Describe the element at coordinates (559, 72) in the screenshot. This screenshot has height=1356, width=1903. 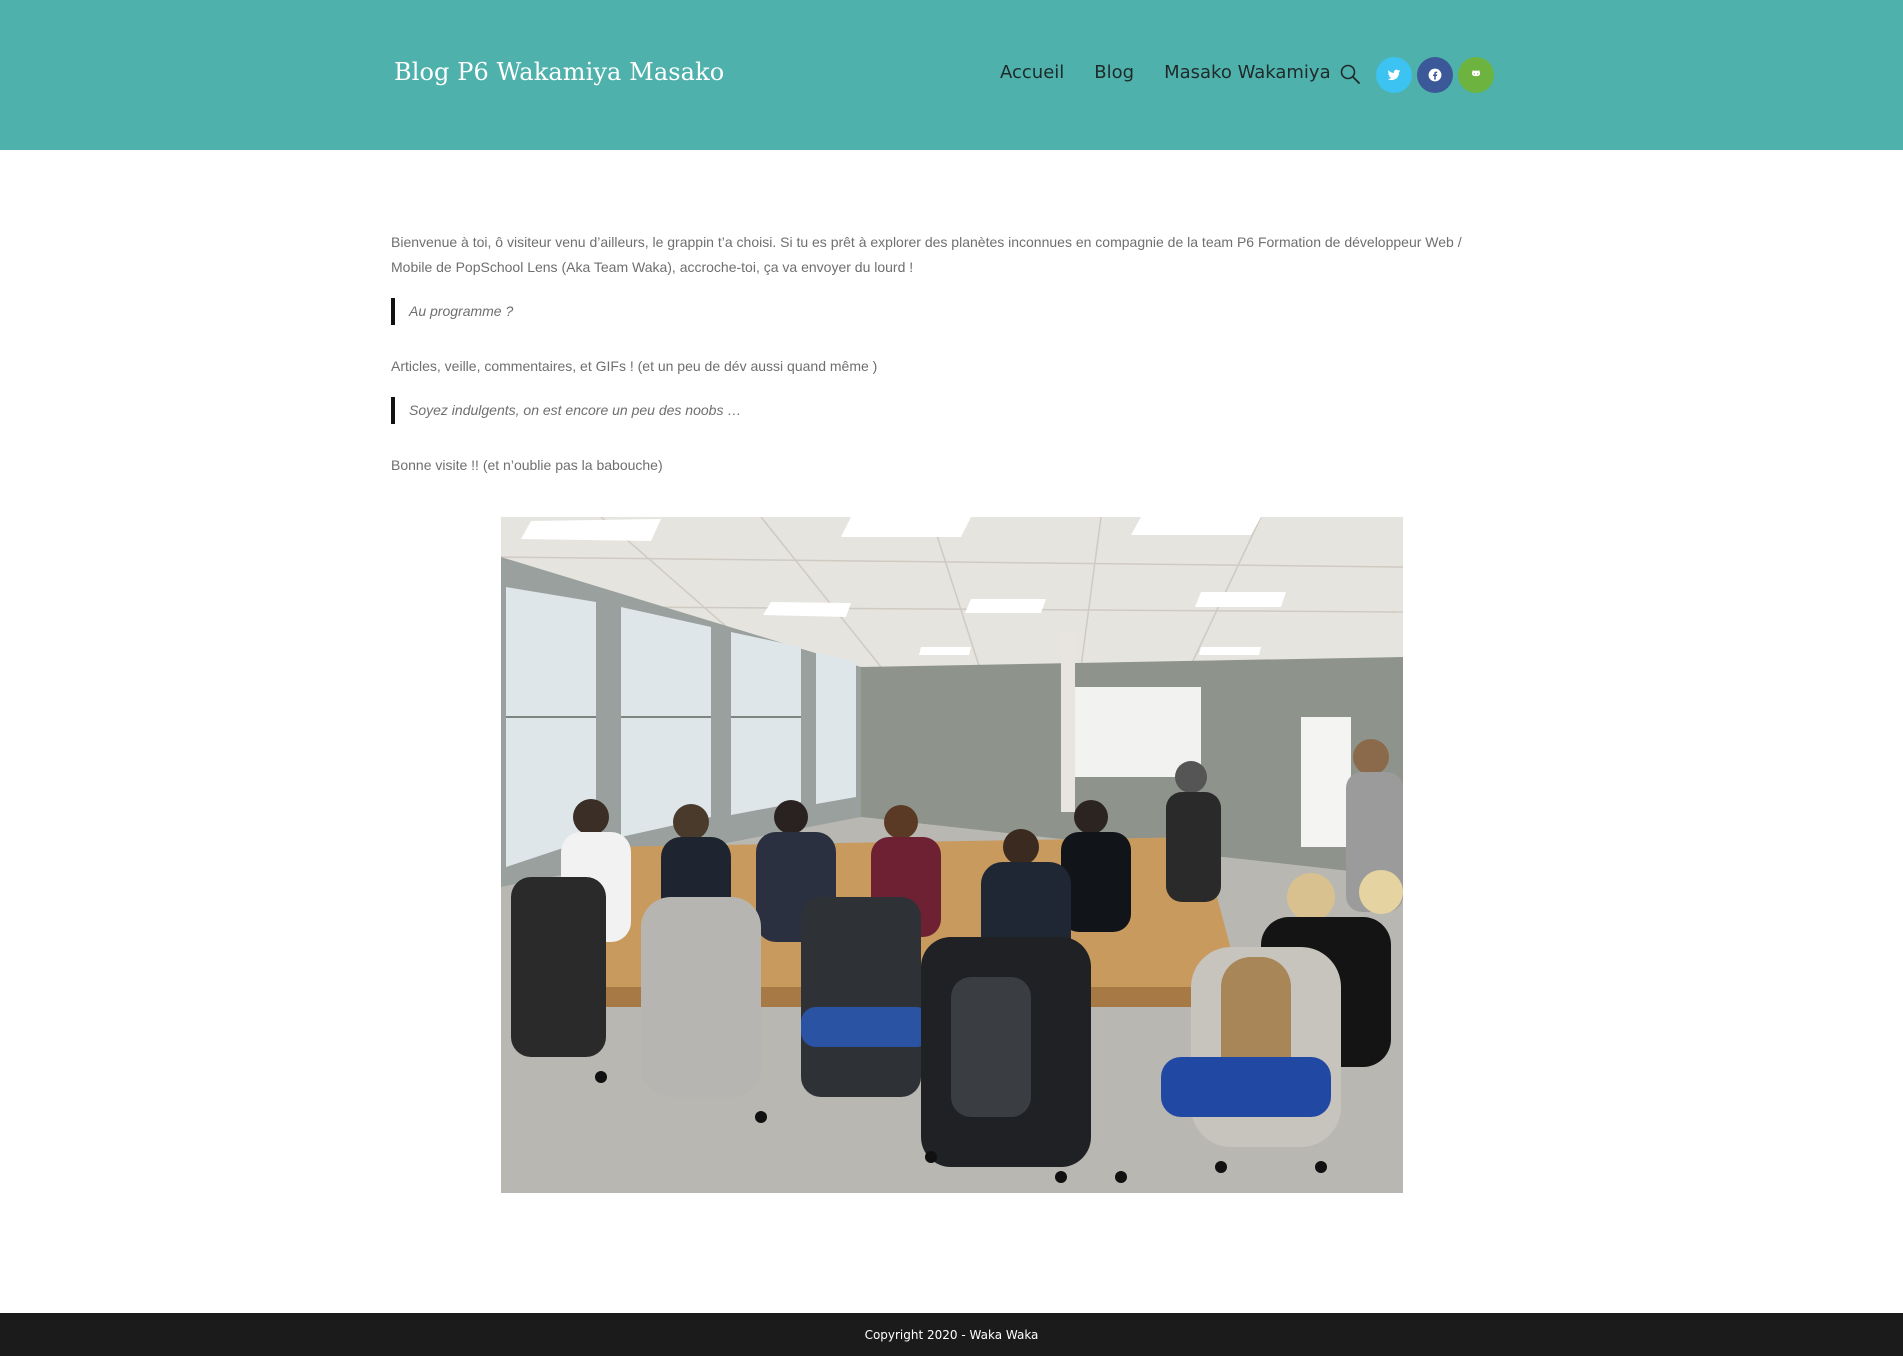
I see `site-title: Blog P6 Wakamiya Masako` at that location.